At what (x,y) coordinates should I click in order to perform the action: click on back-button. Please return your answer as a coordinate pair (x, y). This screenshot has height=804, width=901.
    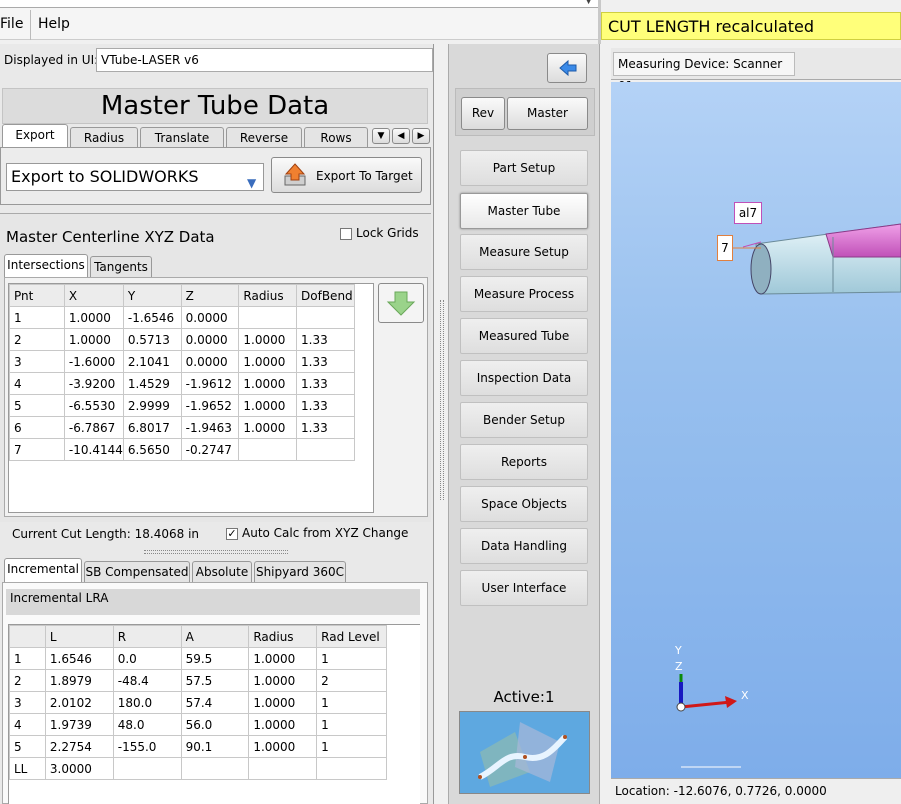
    Looking at the image, I should click on (567, 68).